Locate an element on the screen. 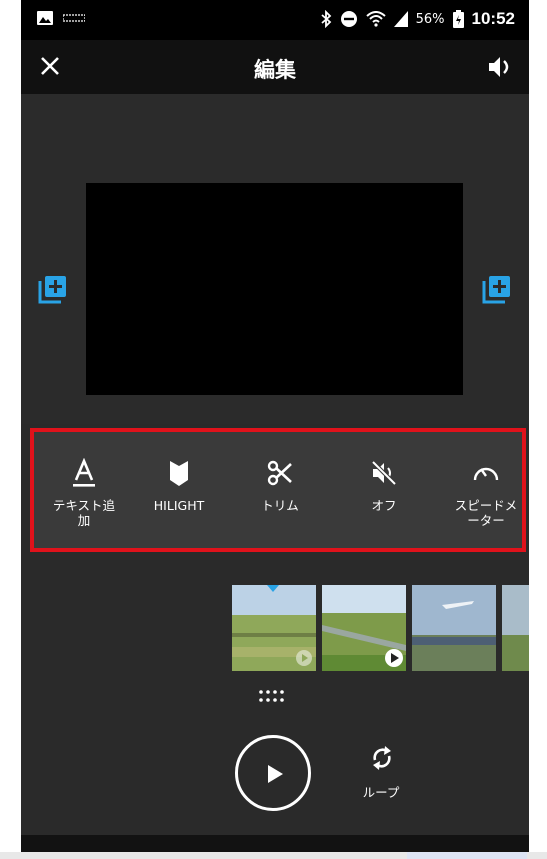 This screenshot has height=859, width=547. add-clip-right-button is located at coordinates (497, 289).